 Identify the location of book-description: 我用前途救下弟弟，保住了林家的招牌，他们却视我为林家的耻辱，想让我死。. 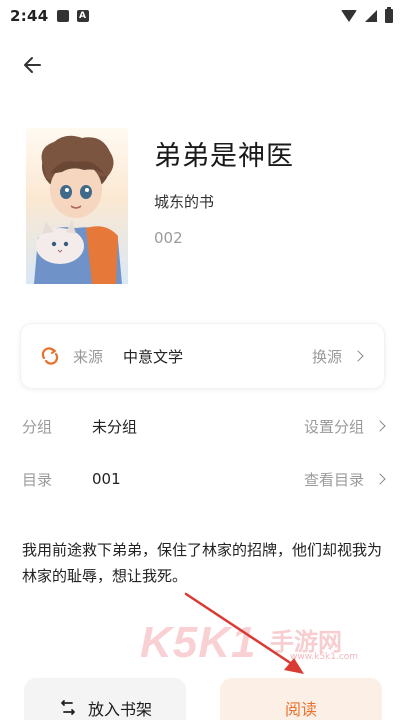
(202, 563).